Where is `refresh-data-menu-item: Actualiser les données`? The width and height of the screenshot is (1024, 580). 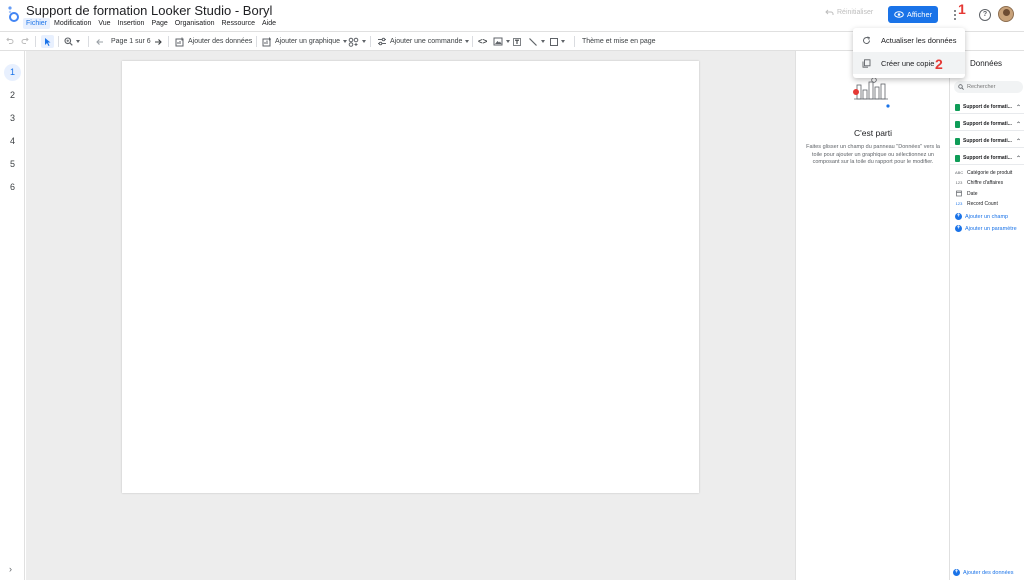 refresh-data-menu-item: Actualiser les données is located at coordinates (909, 40).